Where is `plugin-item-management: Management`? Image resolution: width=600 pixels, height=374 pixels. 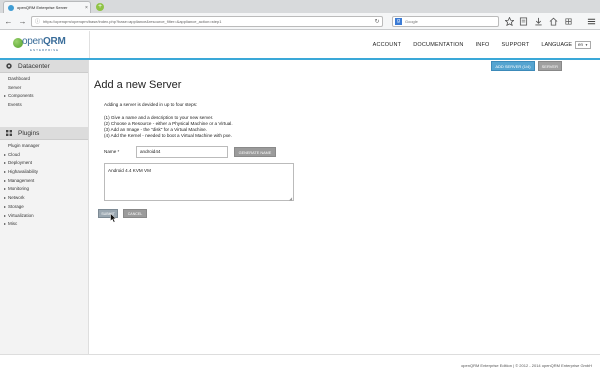 plugin-item-management: Management is located at coordinates (44, 181).